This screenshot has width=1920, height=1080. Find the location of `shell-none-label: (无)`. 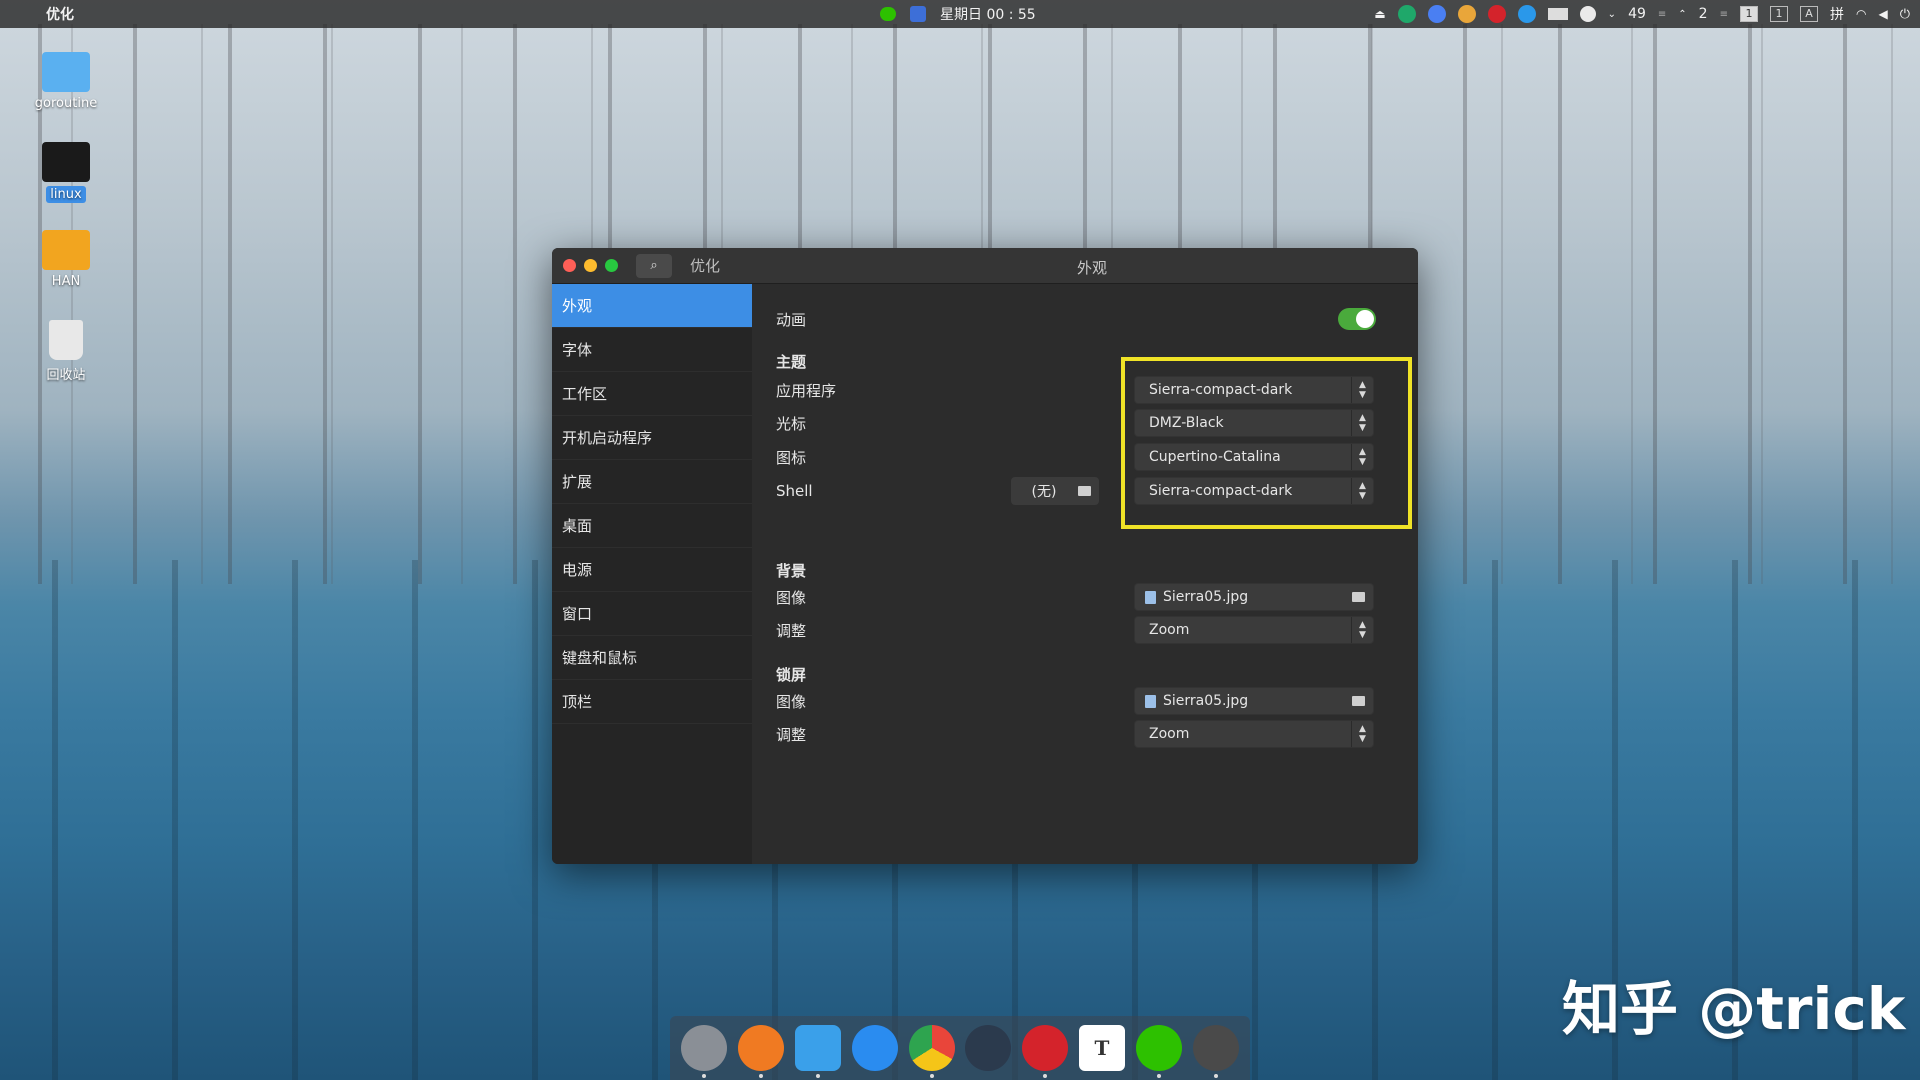

shell-none-label: (无) is located at coordinates (1044, 492).